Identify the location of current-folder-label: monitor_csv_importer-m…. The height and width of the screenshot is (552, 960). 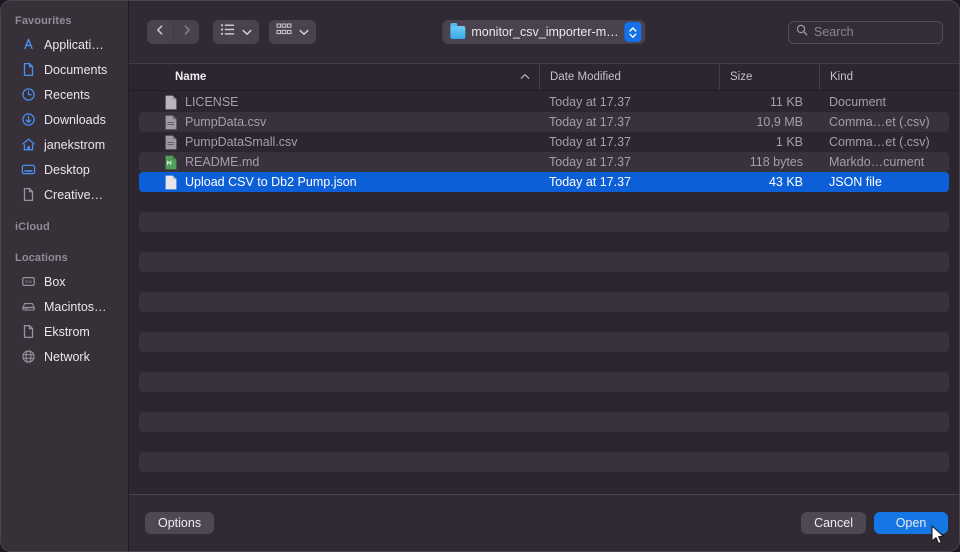
(545, 32).